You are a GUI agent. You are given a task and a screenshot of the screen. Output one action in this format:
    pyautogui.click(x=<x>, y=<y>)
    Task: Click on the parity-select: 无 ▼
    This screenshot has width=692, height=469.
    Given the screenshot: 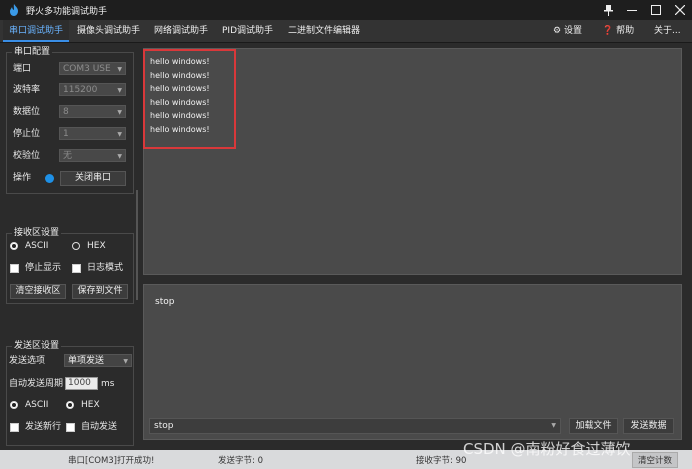 What is the action you would take?
    pyautogui.click(x=92, y=155)
    